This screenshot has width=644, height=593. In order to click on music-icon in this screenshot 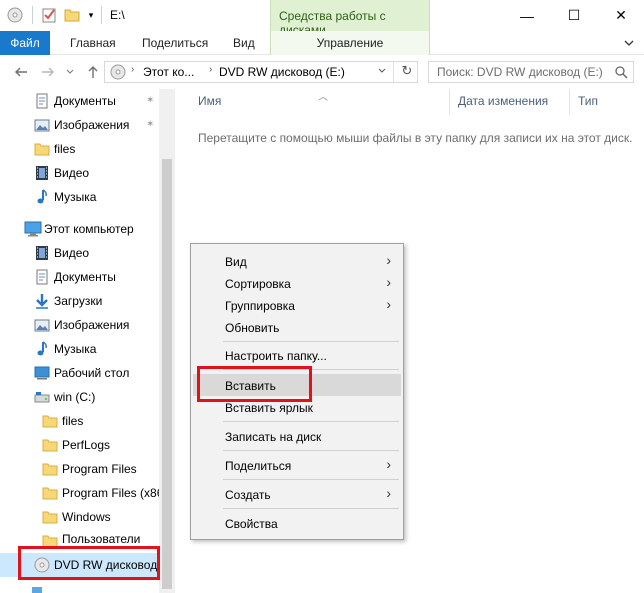, I will do `click(42, 349)`.